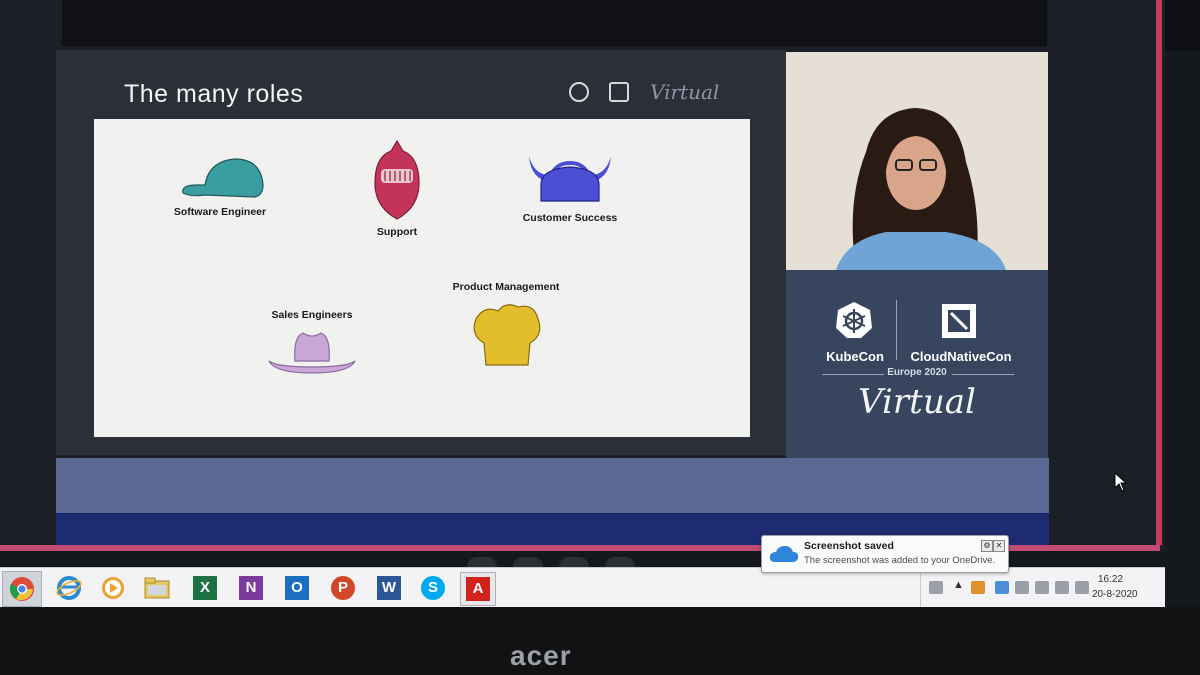 This screenshot has height=675, width=1200. I want to click on media-player-icon, so click(113, 588).